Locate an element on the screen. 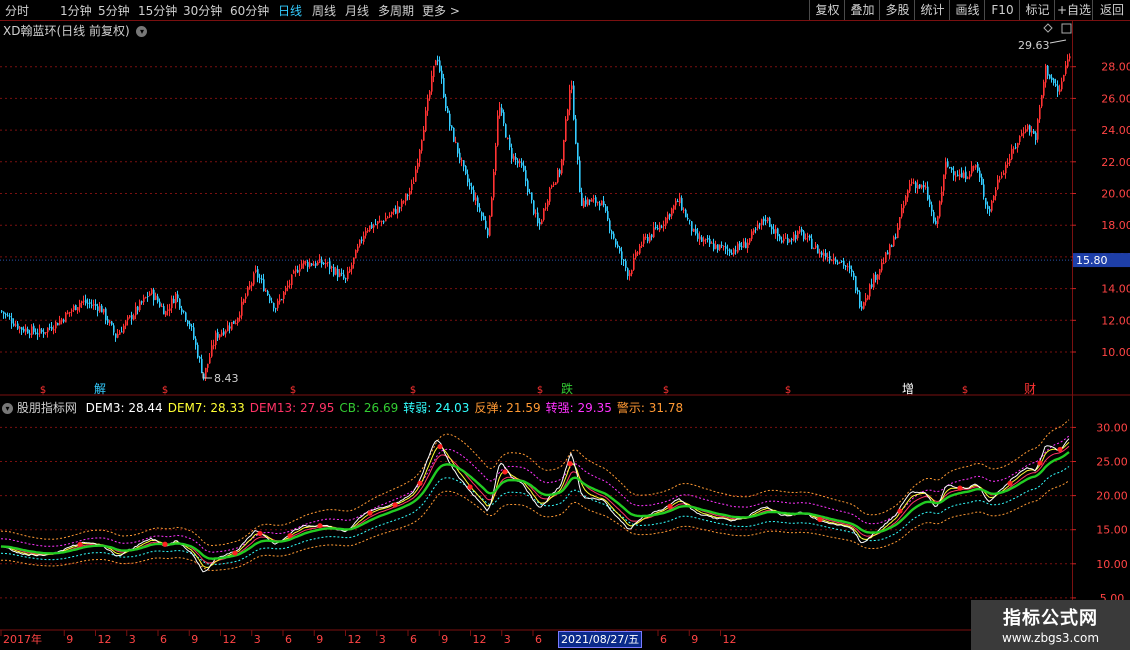  signal-1: 解 is located at coordinates (100, 389).